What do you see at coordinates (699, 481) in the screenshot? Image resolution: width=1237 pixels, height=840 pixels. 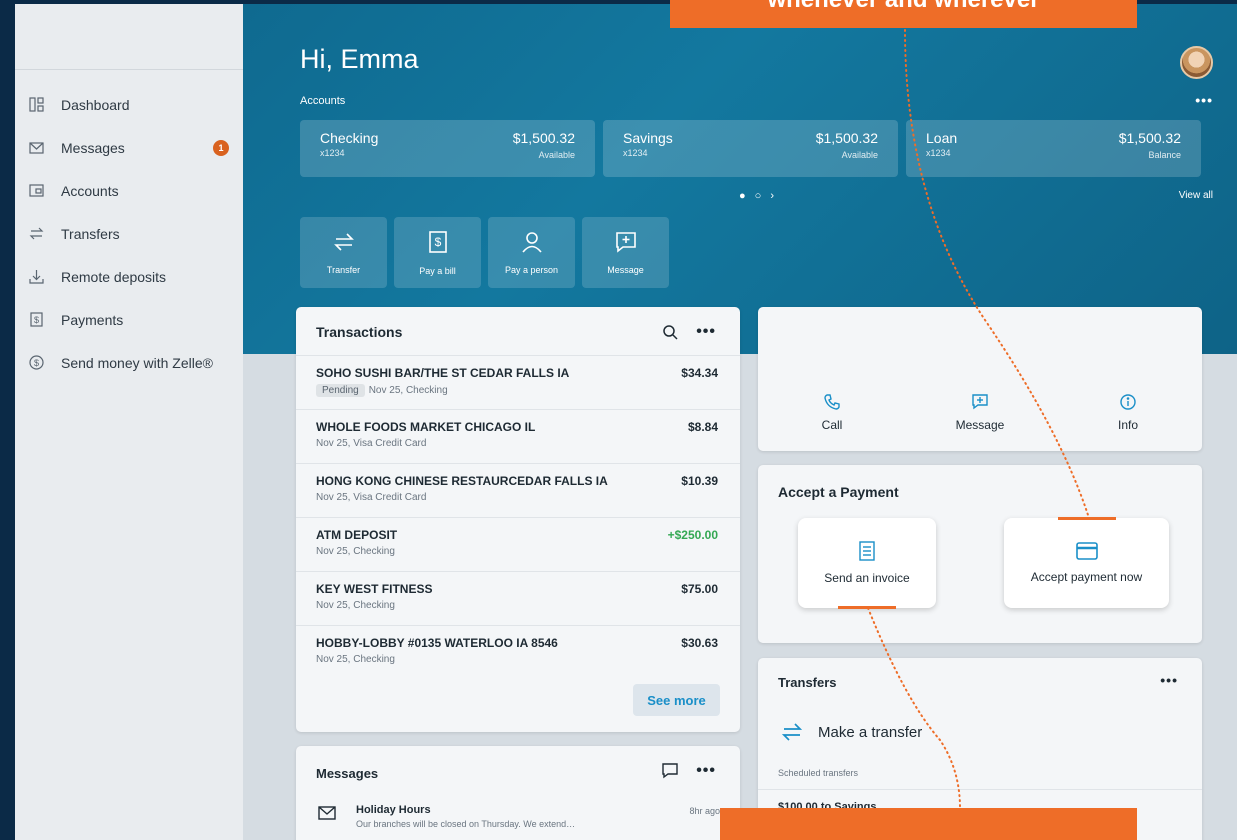 I see `transaction-amount: $10.39` at bounding box center [699, 481].